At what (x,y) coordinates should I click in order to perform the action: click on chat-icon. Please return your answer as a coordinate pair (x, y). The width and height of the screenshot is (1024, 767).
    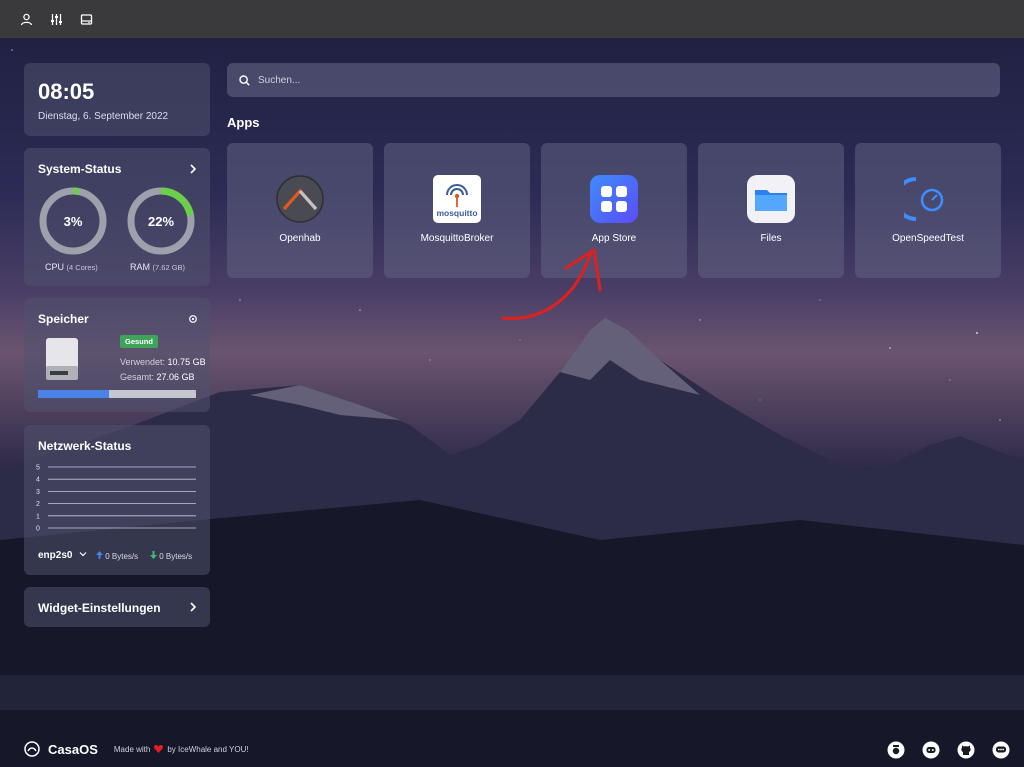
    Looking at the image, I should click on (1001, 750).